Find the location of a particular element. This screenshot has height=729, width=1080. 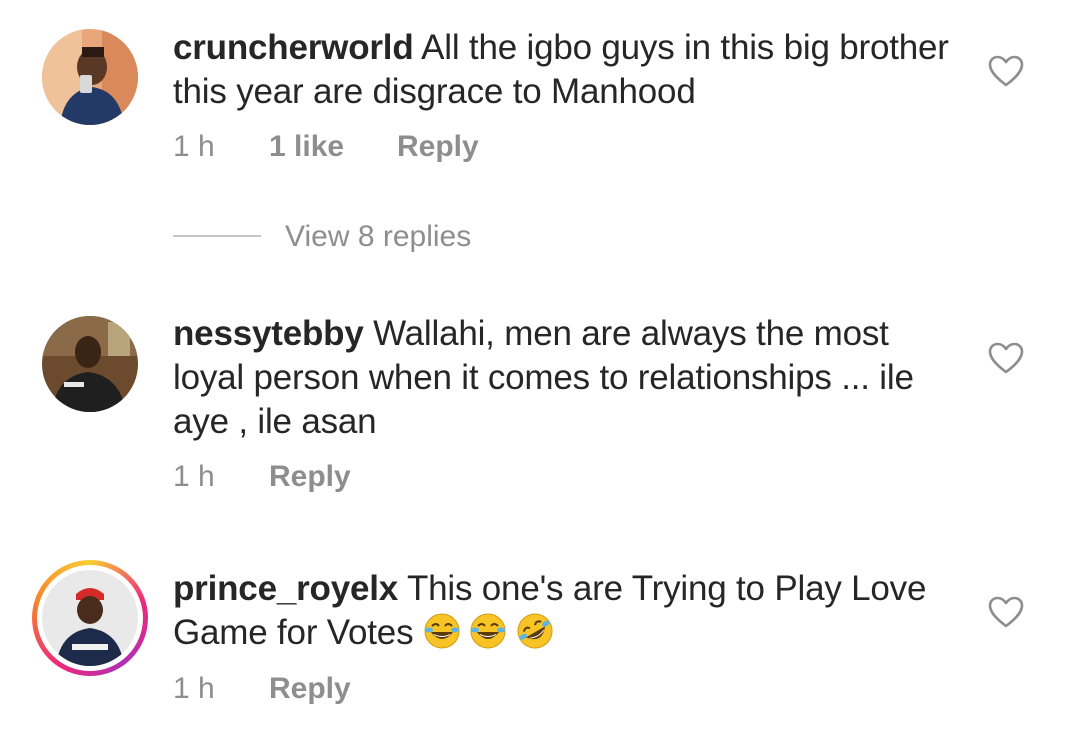

avatar-cruncherworld is located at coordinates (90, 77).